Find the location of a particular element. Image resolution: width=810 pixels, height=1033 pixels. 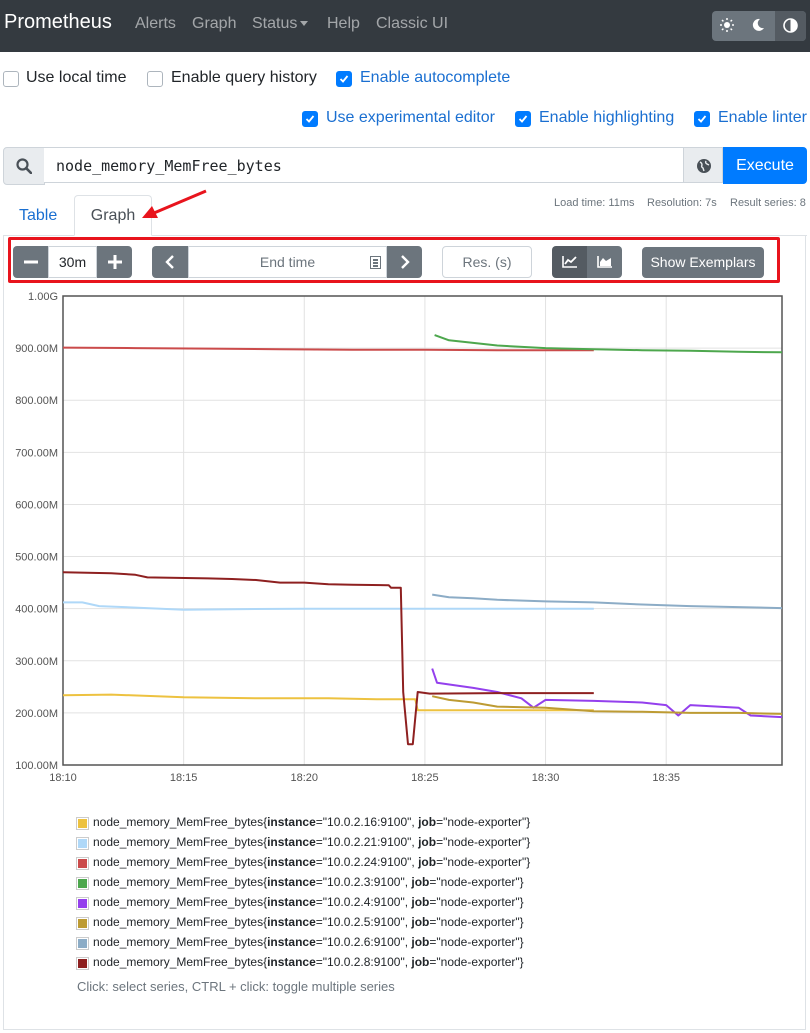

enable-highlighting-checkbox is located at coordinates (523, 119).